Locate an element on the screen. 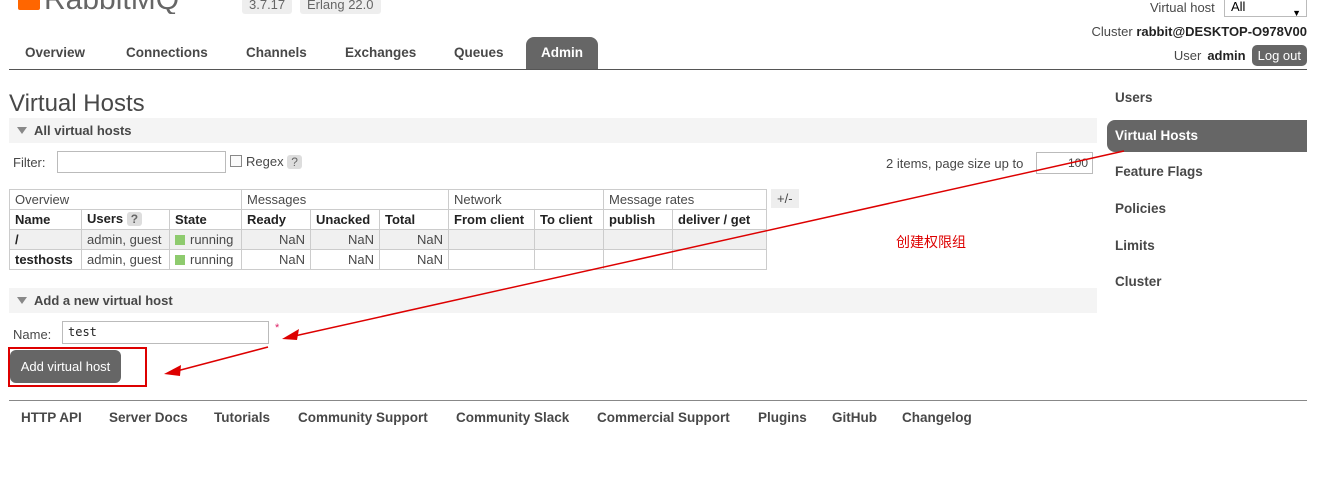 The width and height of the screenshot is (1336, 489). tab-overview: Overview is located at coordinates (55, 53).